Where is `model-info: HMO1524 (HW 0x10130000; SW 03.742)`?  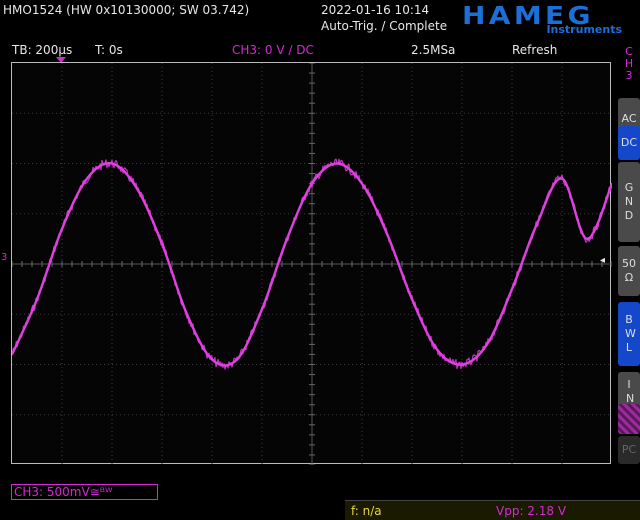 model-info: HMO1524 (HW 0x10130000; SW 03.742) is located at coordinates (126, 10).